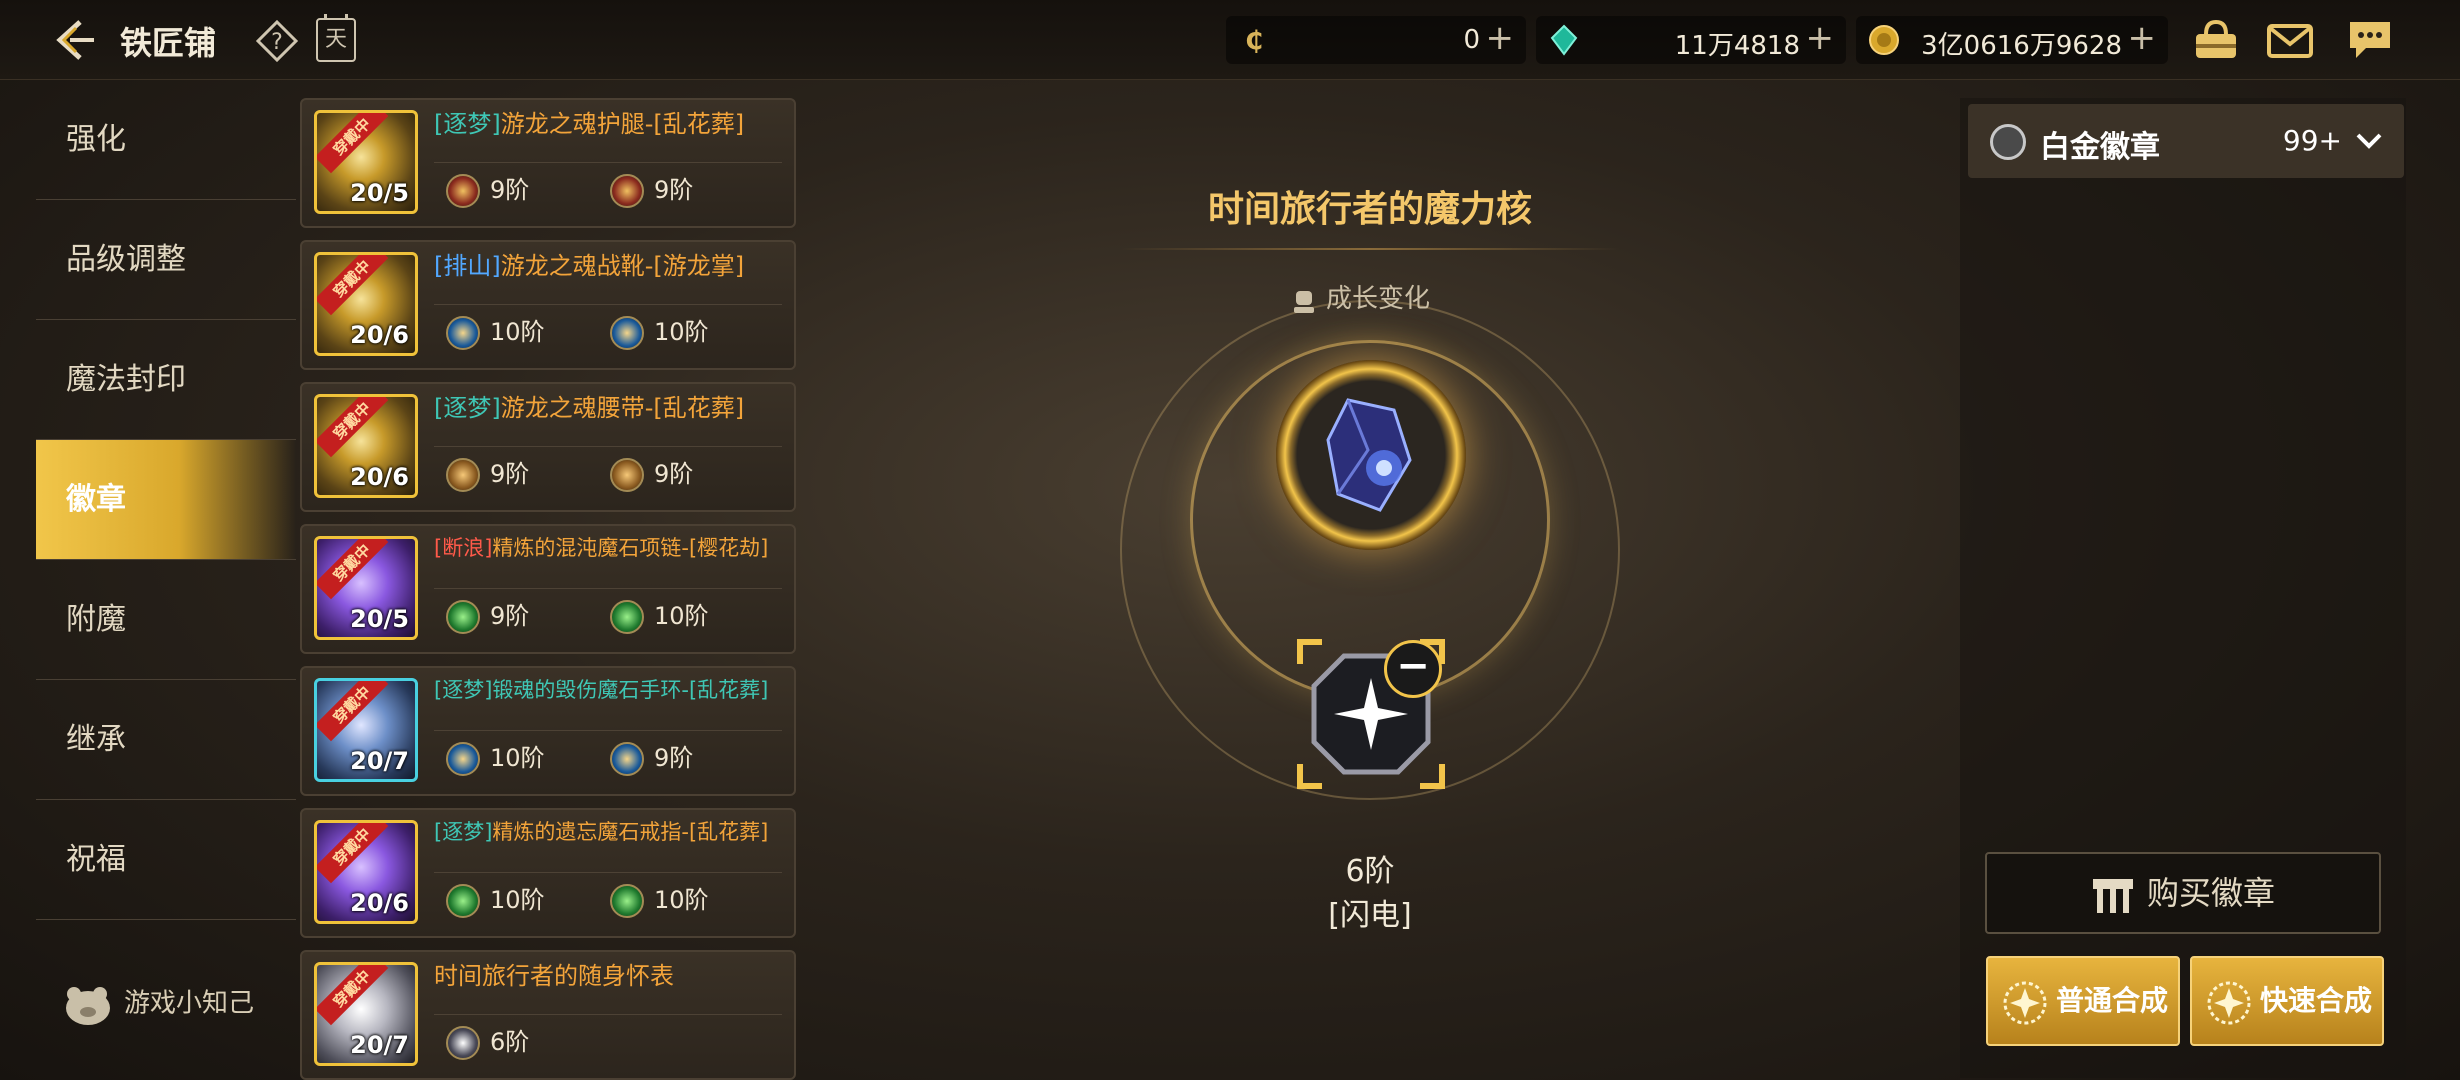 The height and width of the screenshot is (1080, 2460). Describe the element at coordinates (379, 477) in the screenshot. I see `item-level: 20/6` at that location.